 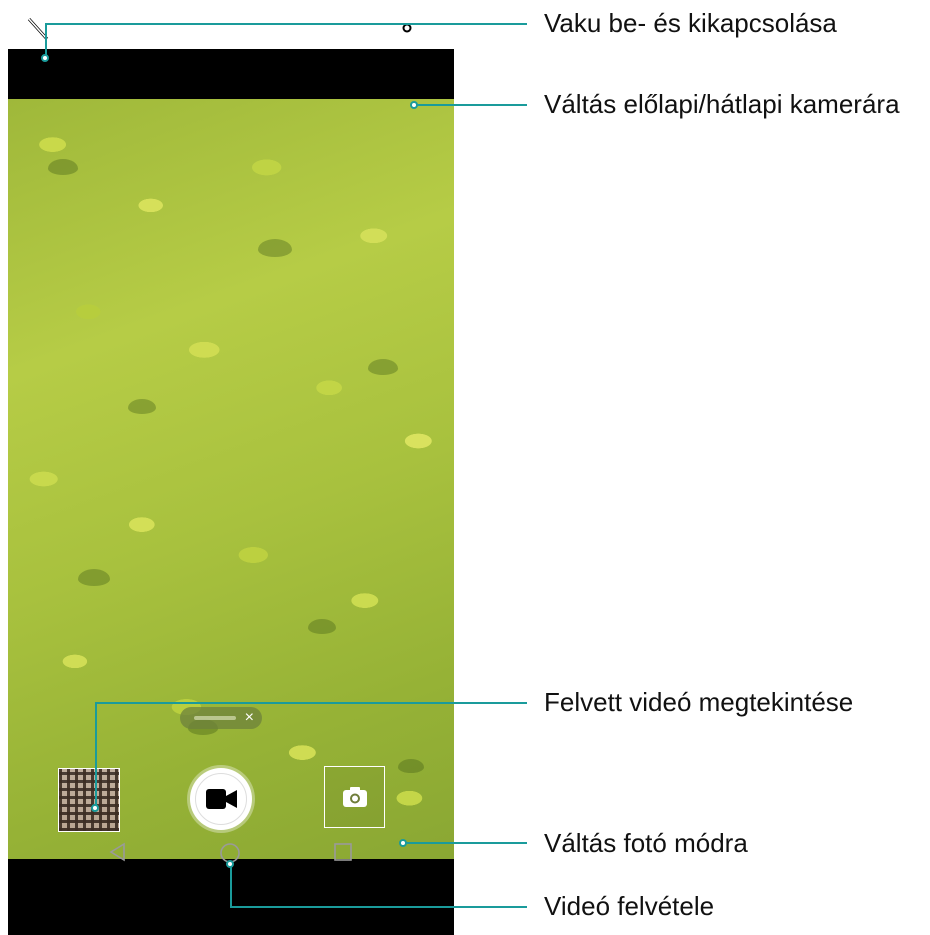 What do you see at coordinates (378, 907) in the screenshot?
I see `callout-line-record` at bounding box center [378, 907].